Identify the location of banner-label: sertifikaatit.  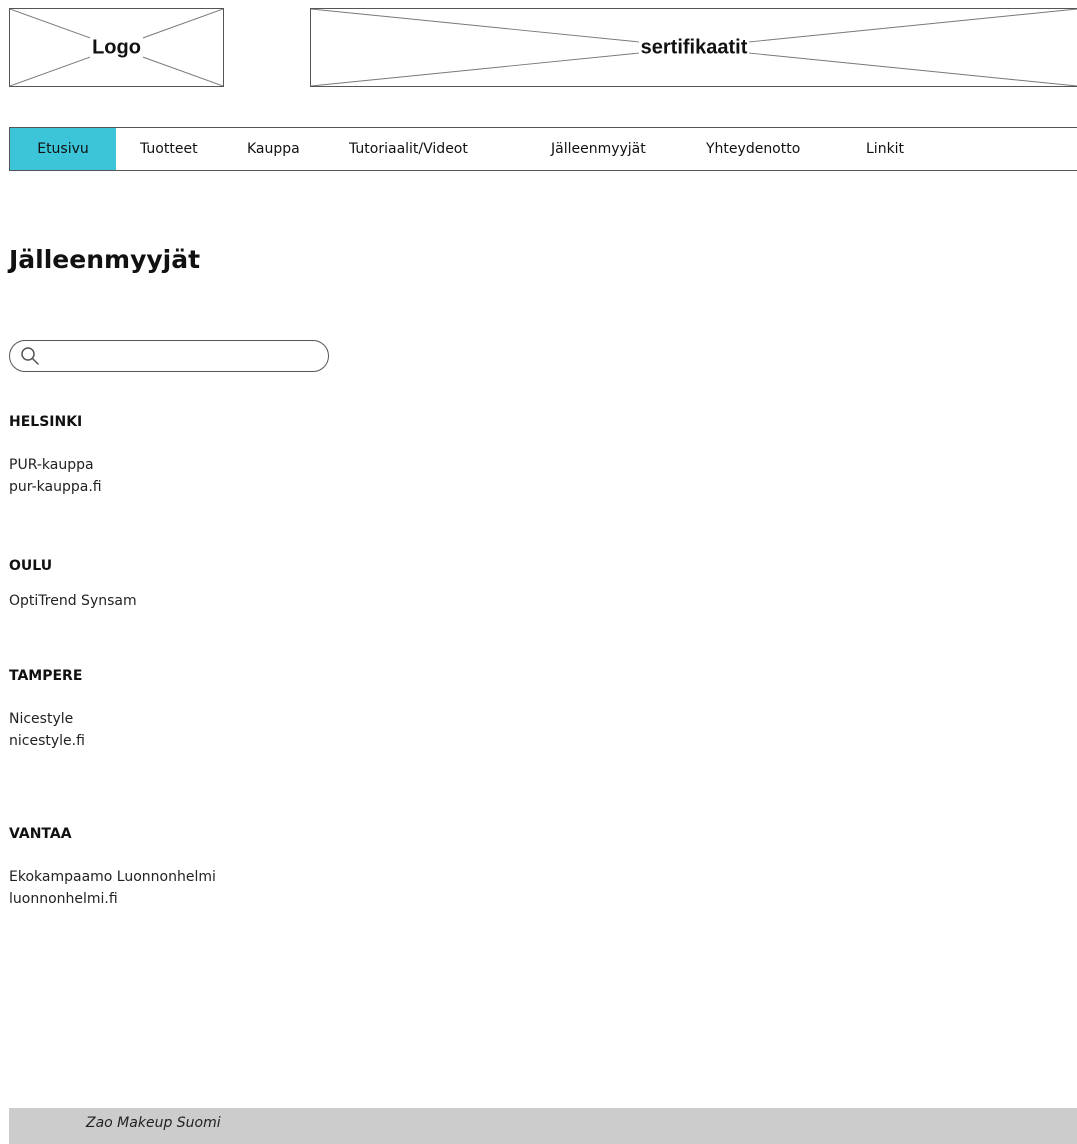
(694, 47).